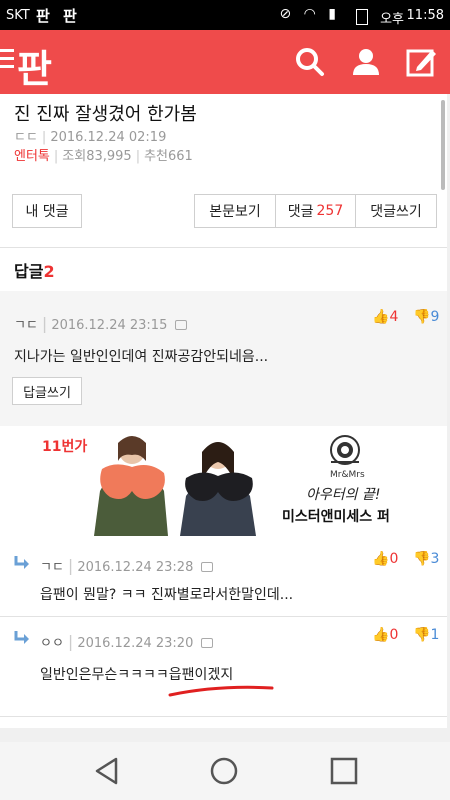  What do you see at coordinates (343, 495) in the screenshot?
I see `ad-headline: 아우터의 끝!` at bounding box center [343, 495].